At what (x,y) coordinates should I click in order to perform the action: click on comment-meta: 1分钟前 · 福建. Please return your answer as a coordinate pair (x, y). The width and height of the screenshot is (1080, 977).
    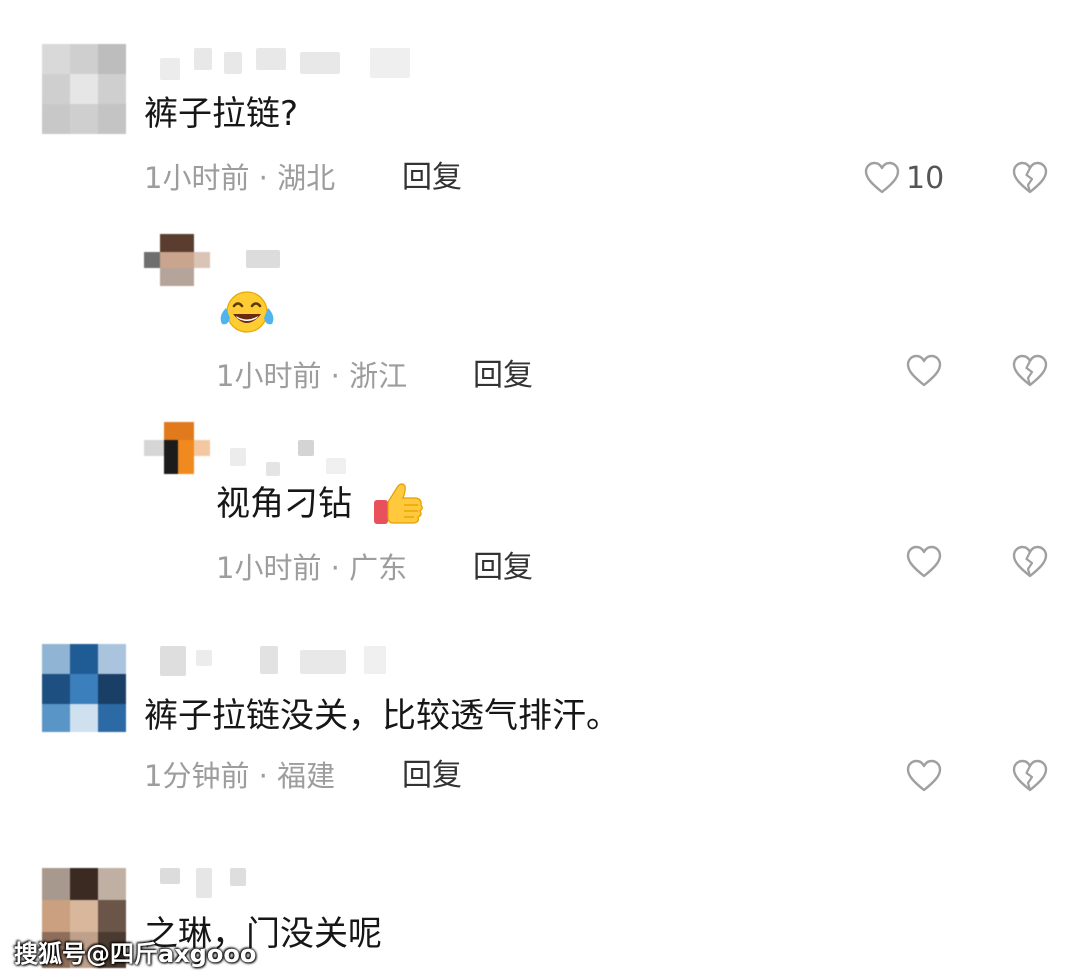
    Looking at the image, I should click on (239, 776).